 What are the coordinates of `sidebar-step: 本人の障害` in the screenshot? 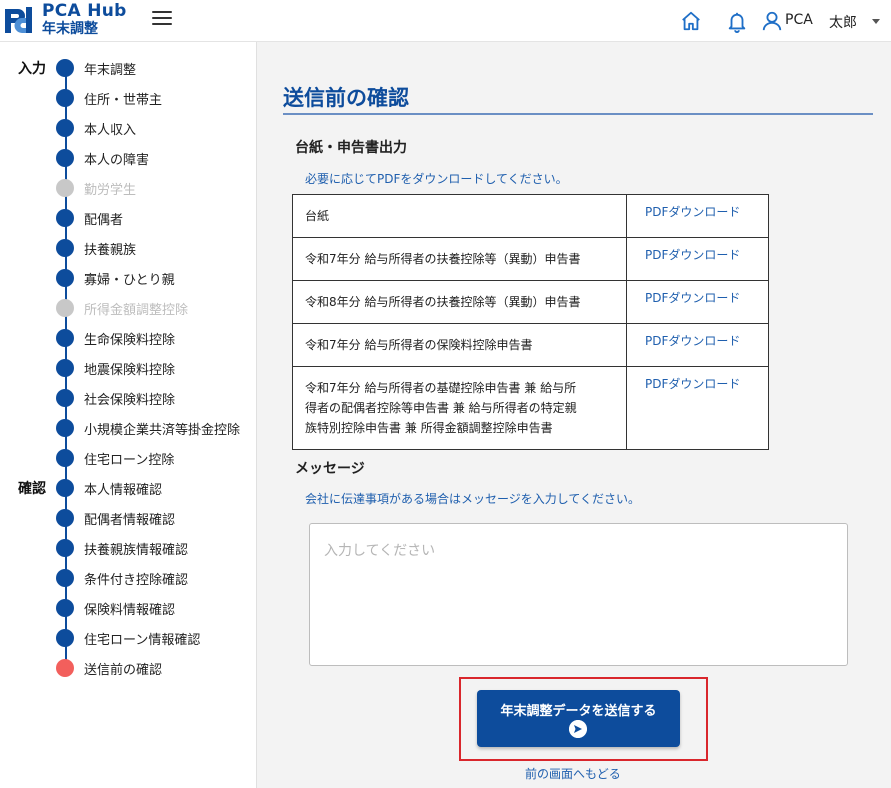 It's located at (102, 158).